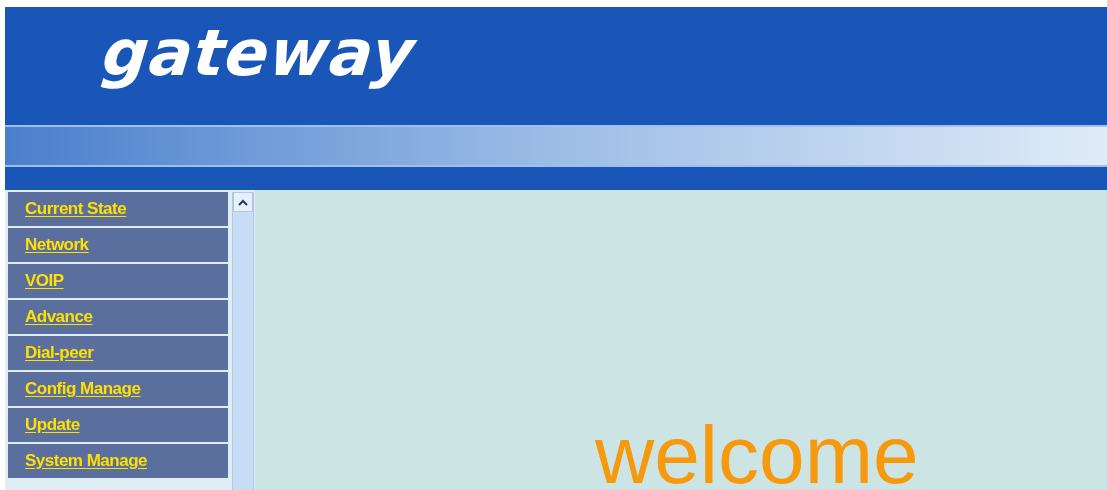 Image resolution: width=1107 pixels, height=490 pixels. I want to click on scrollbar, so click(243, 341).